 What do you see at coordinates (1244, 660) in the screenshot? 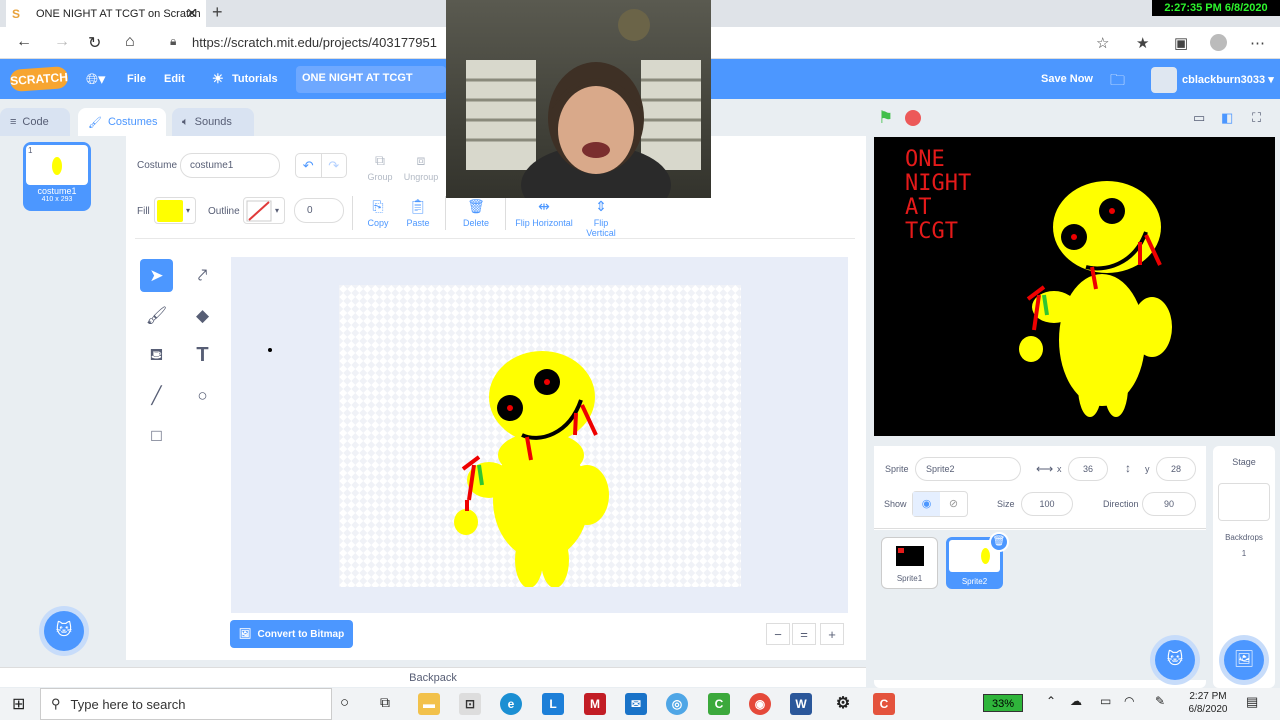
I see `add-backdrop-button: 🖼︎` at bounding box center [1244, 660].